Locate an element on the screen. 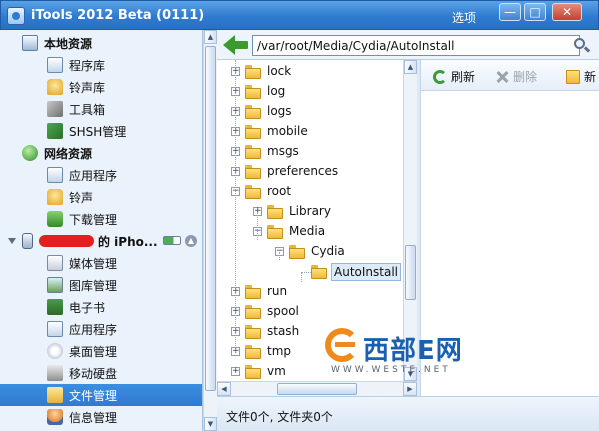 This screenshot has width=599, height=431. sidebar-item-label: 信息管理 is located at coordinates (93, 417).